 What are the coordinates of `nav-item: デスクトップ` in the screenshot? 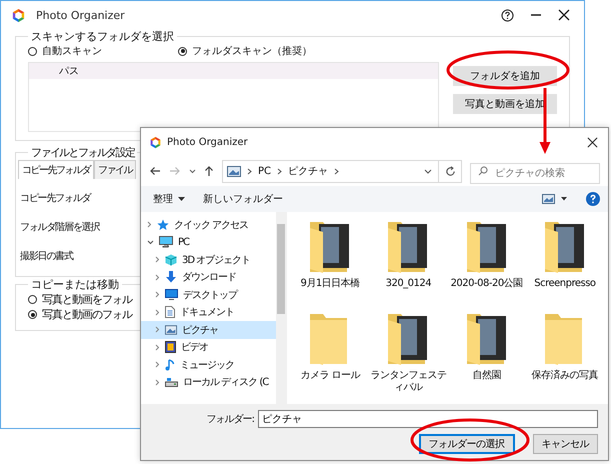 It's located at (208, 295).